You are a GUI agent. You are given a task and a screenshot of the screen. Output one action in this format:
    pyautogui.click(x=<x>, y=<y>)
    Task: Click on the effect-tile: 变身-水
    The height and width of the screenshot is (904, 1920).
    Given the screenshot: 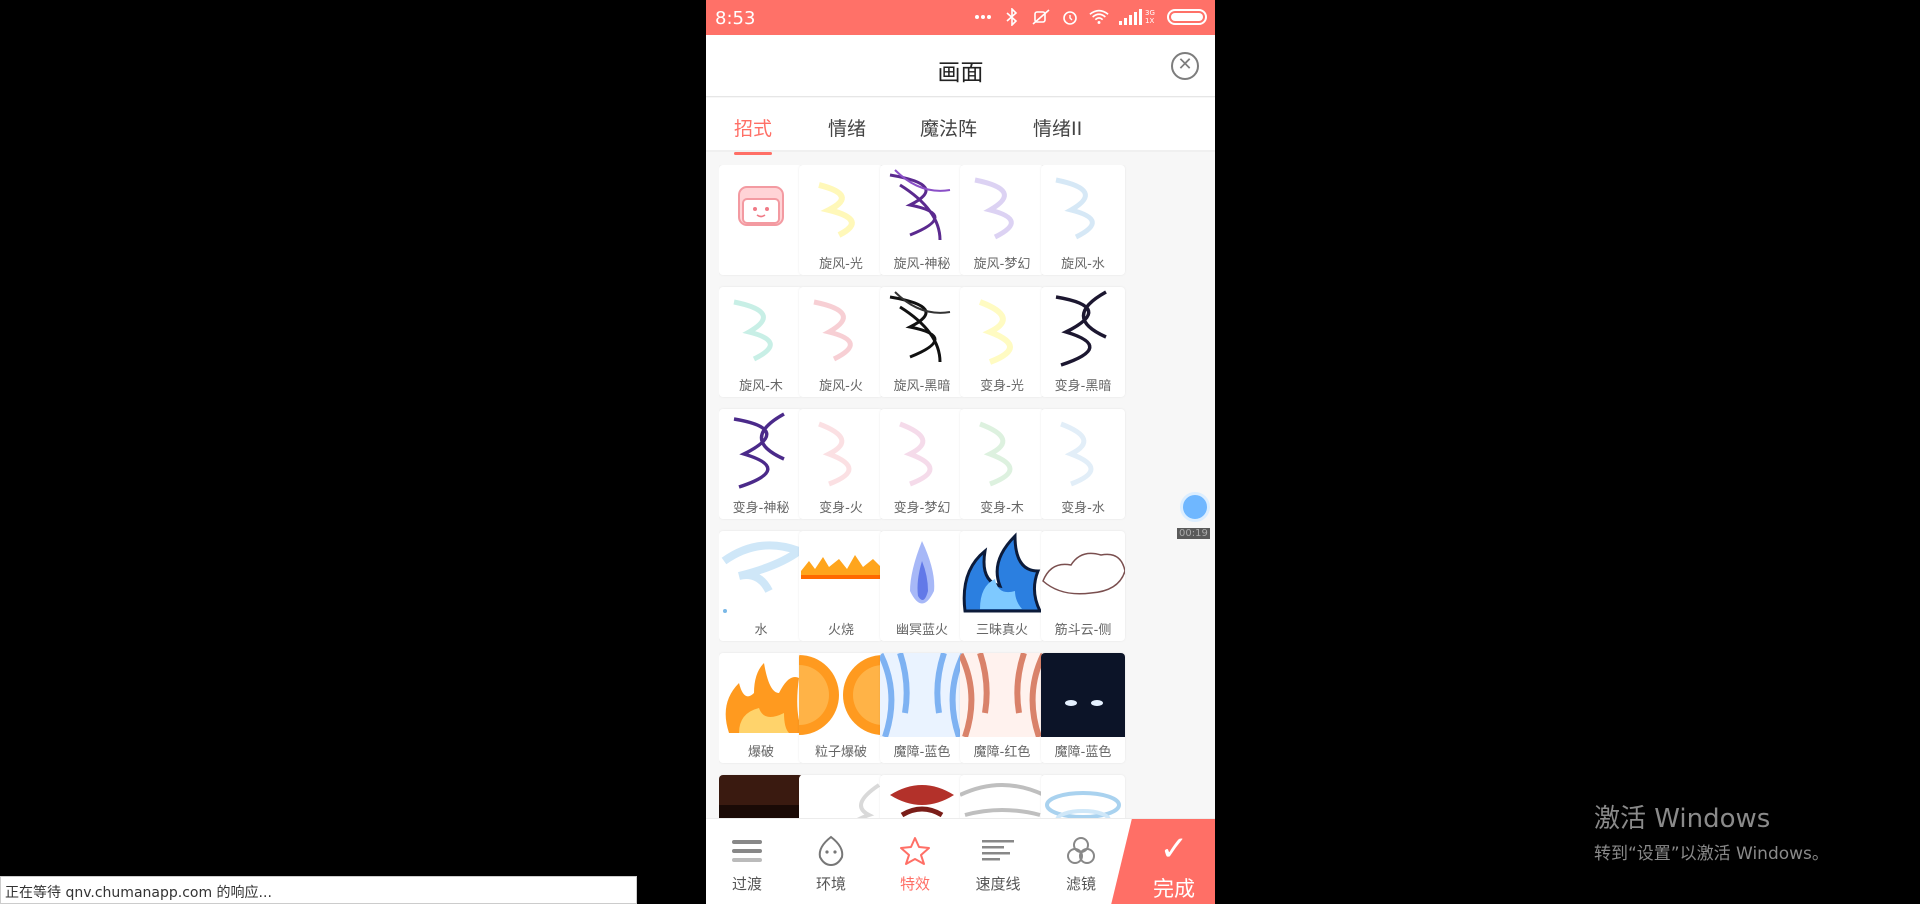 What is the action you would take?
    pyautogui.click(x=1083, y=464)
    